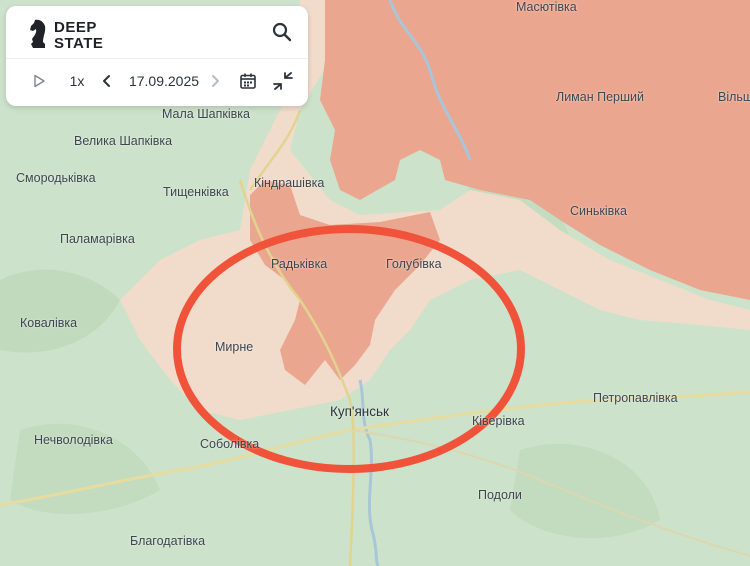  I want to click on speed-button: 1x, so click(77, 81).